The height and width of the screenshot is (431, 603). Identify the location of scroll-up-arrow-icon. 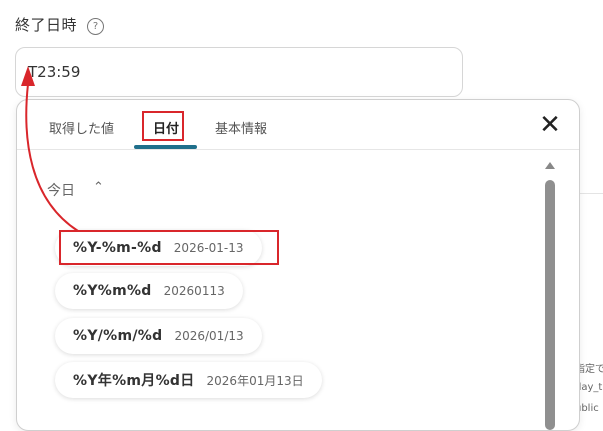
(550, 165).